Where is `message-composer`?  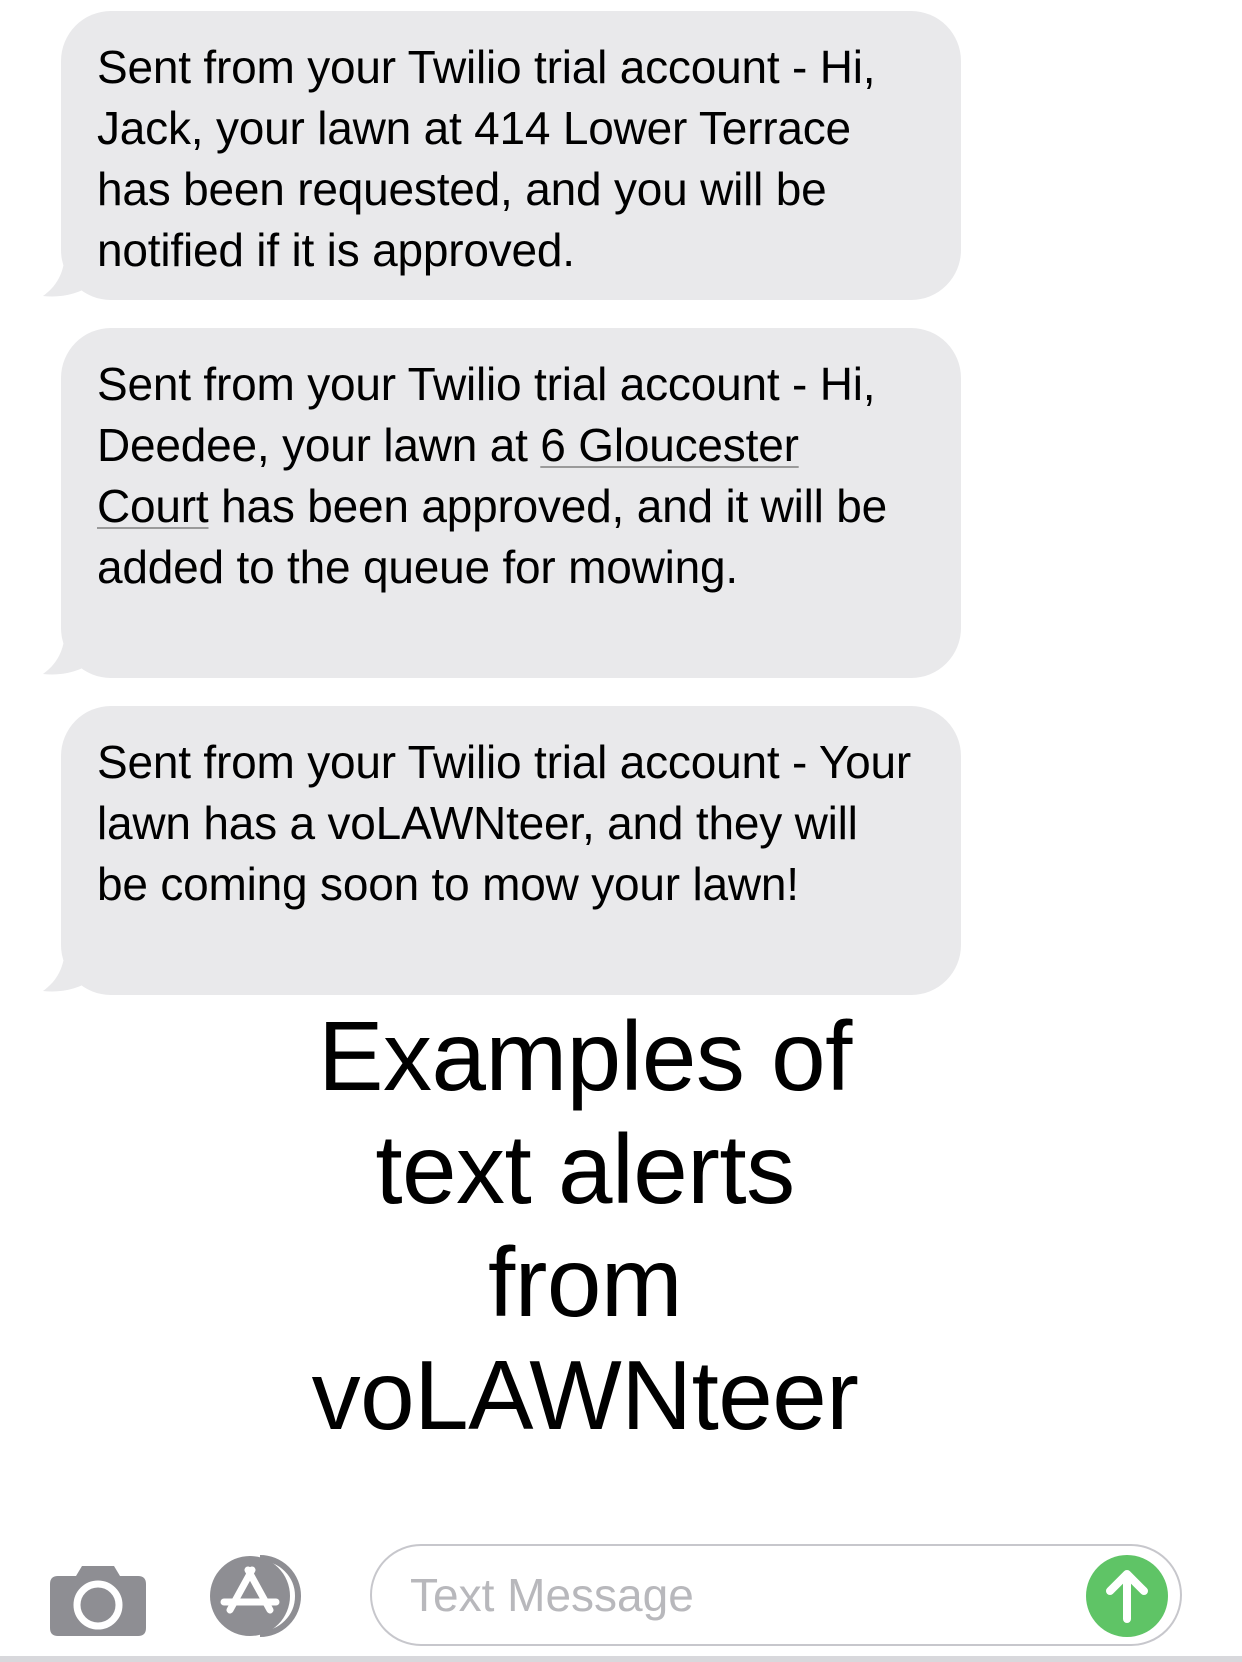
message-composer is located at coordinates (621, 1596).